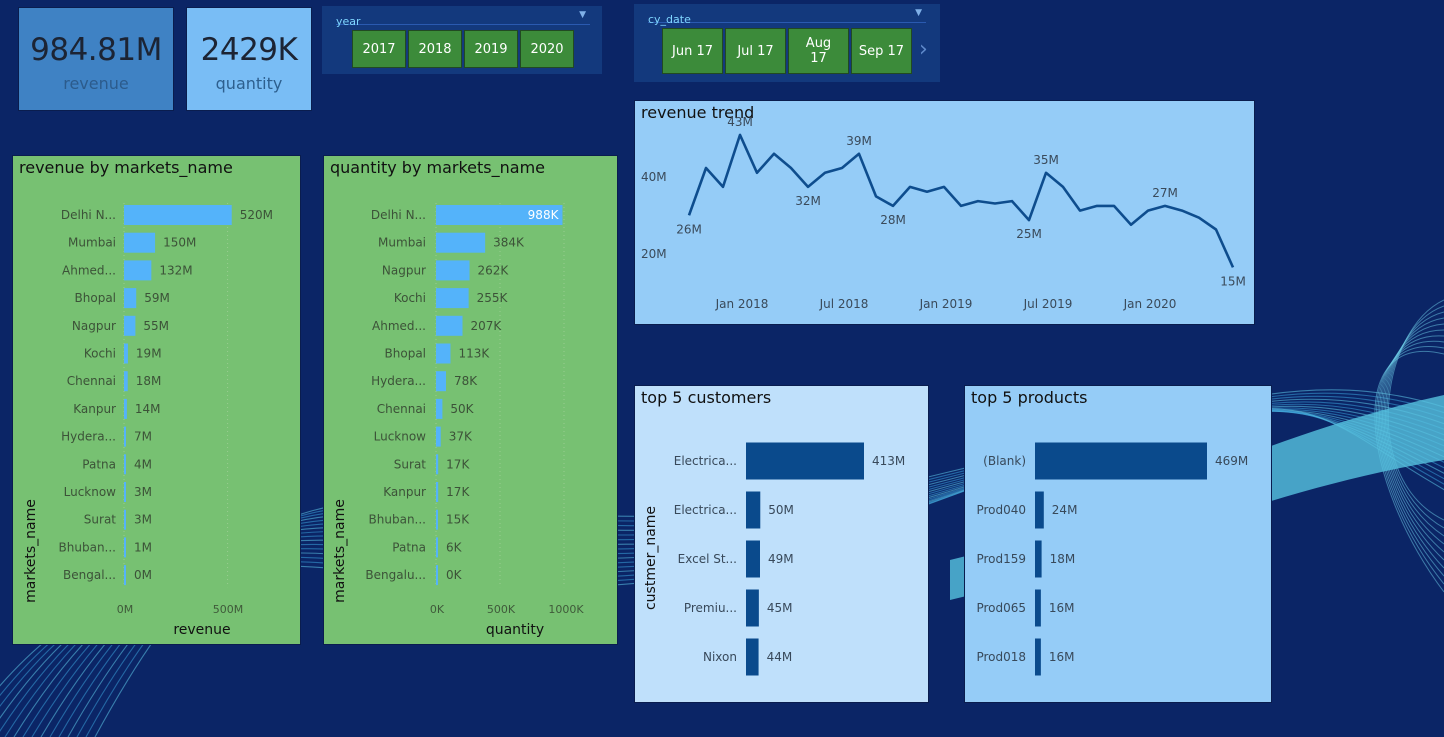 Image resolution: width=1444 pixels, height=737 pixels. What do you see at coordinates (400, 437) in the screenshot?
I see `category-label: Lucknow` at bounding box center [400, 437].